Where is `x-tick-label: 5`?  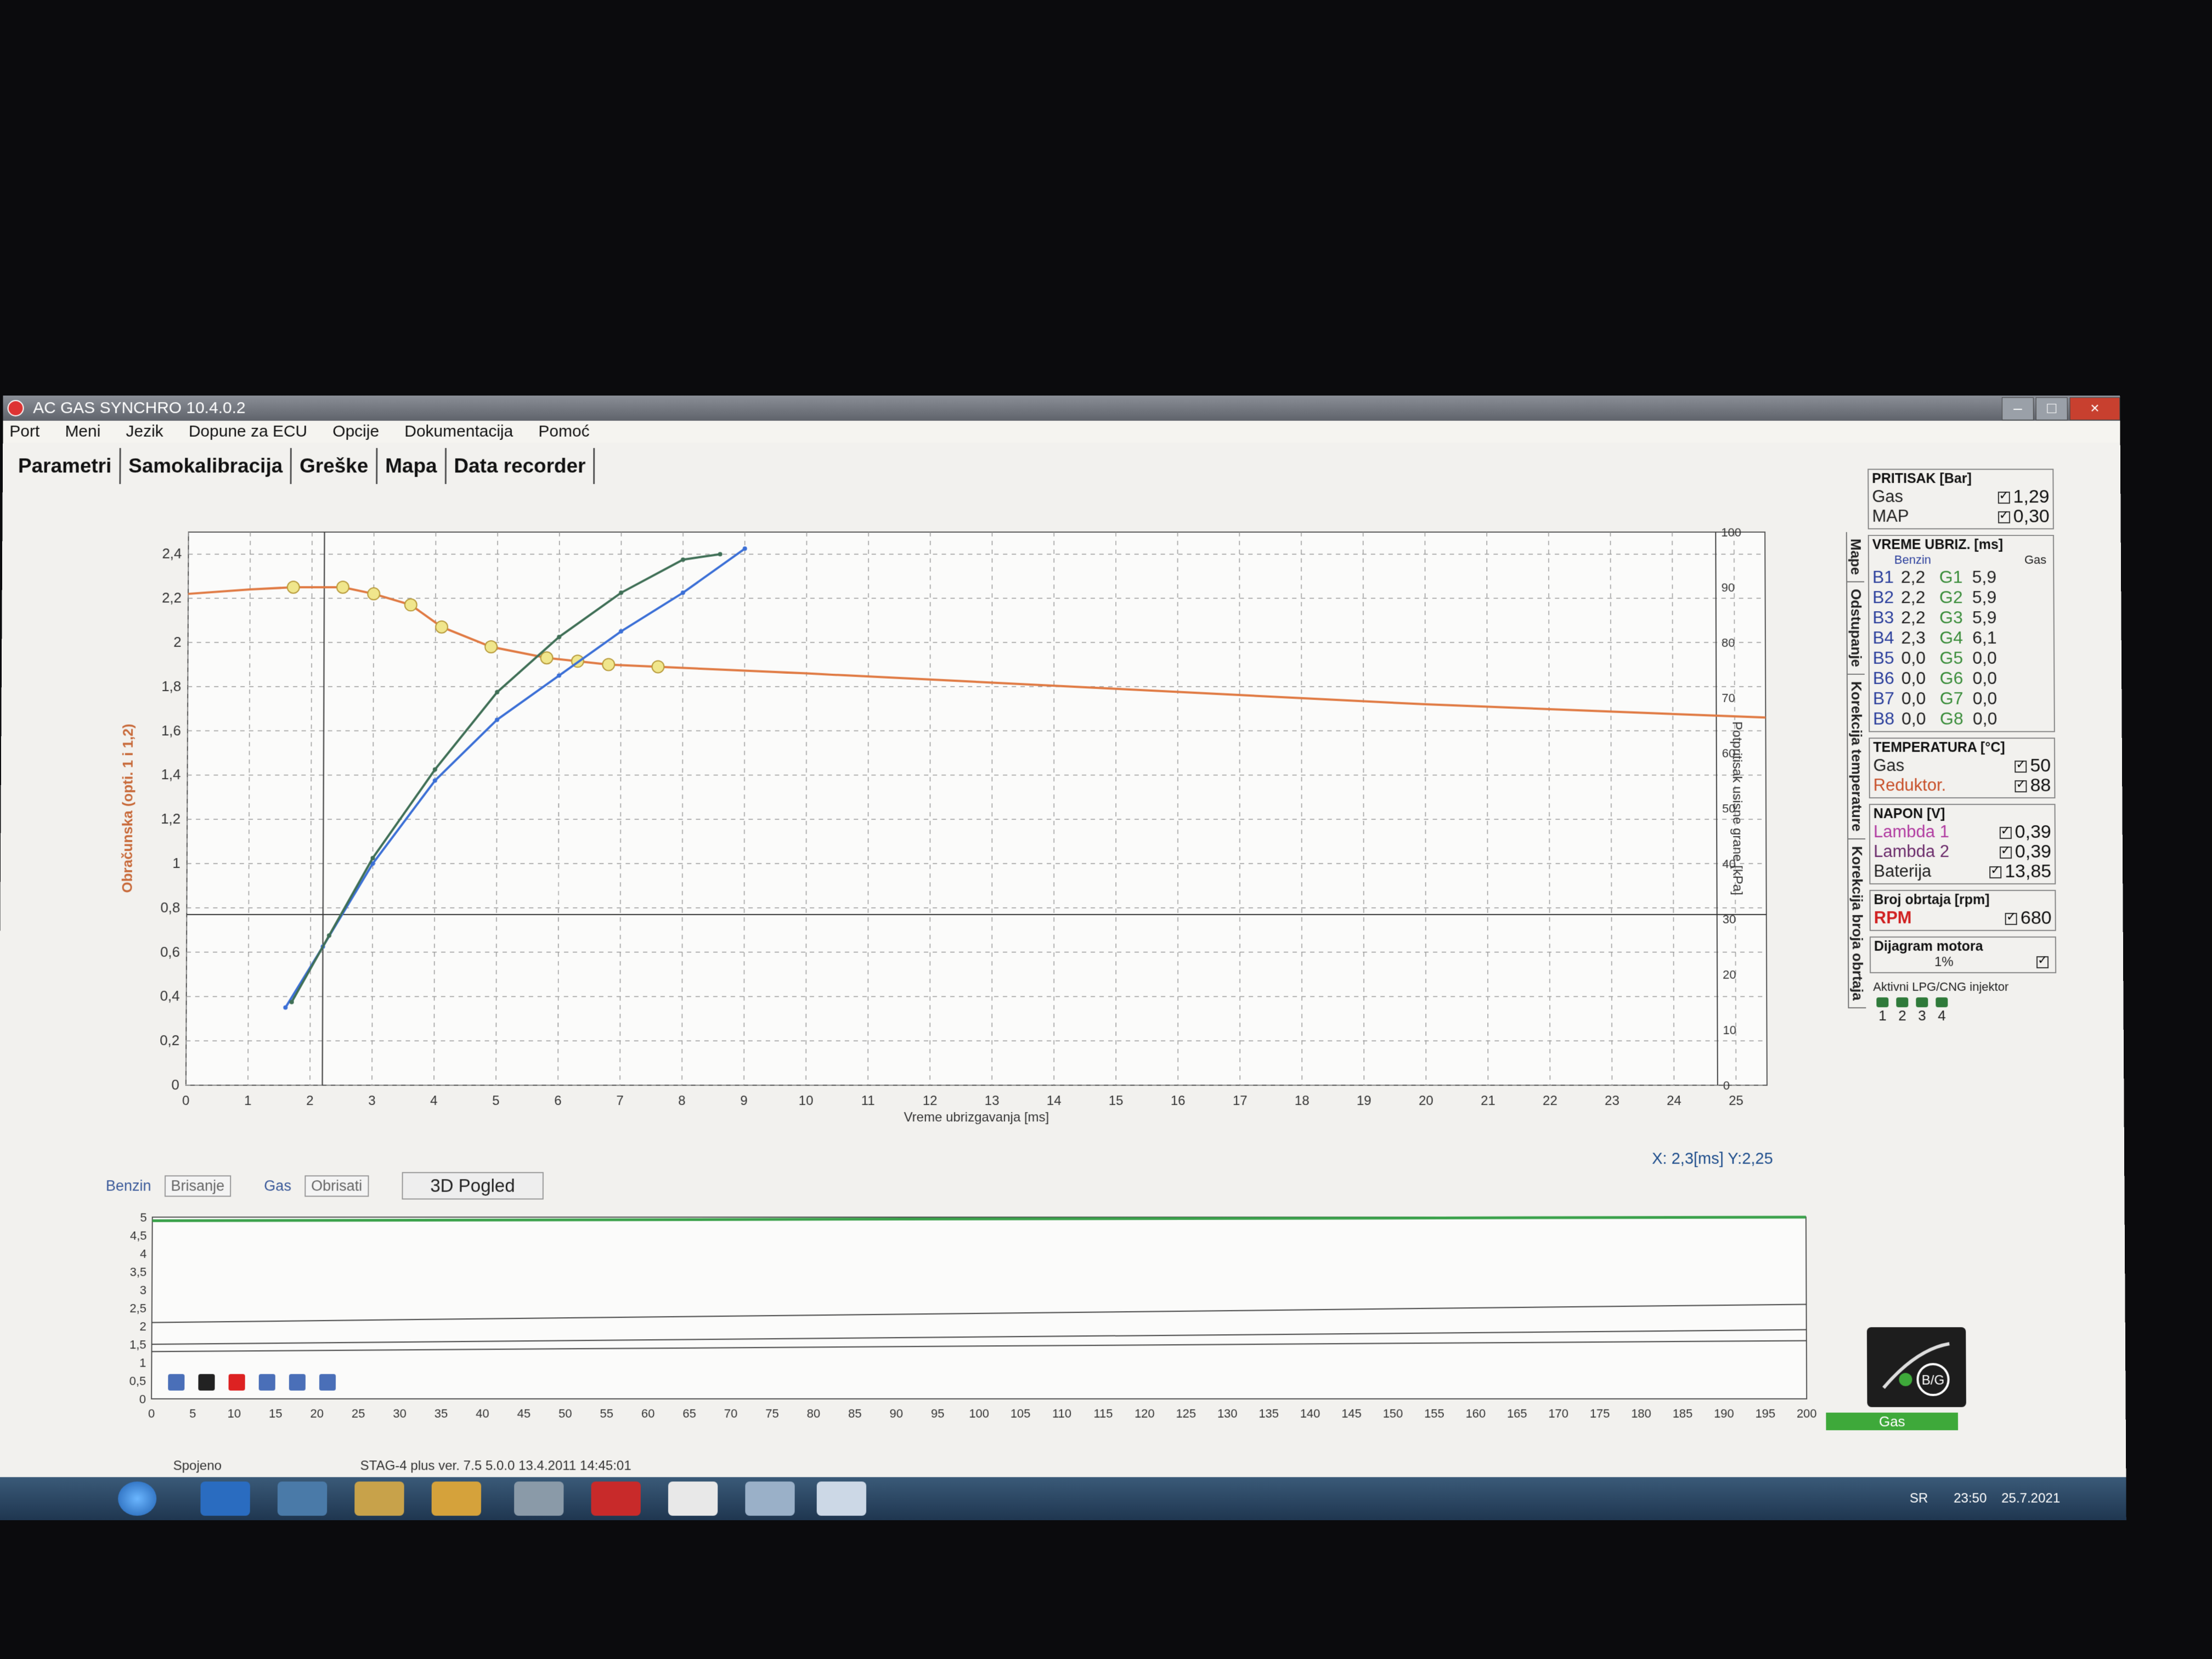
x-tick-label: 5 is located at coordinates (496, 1101).